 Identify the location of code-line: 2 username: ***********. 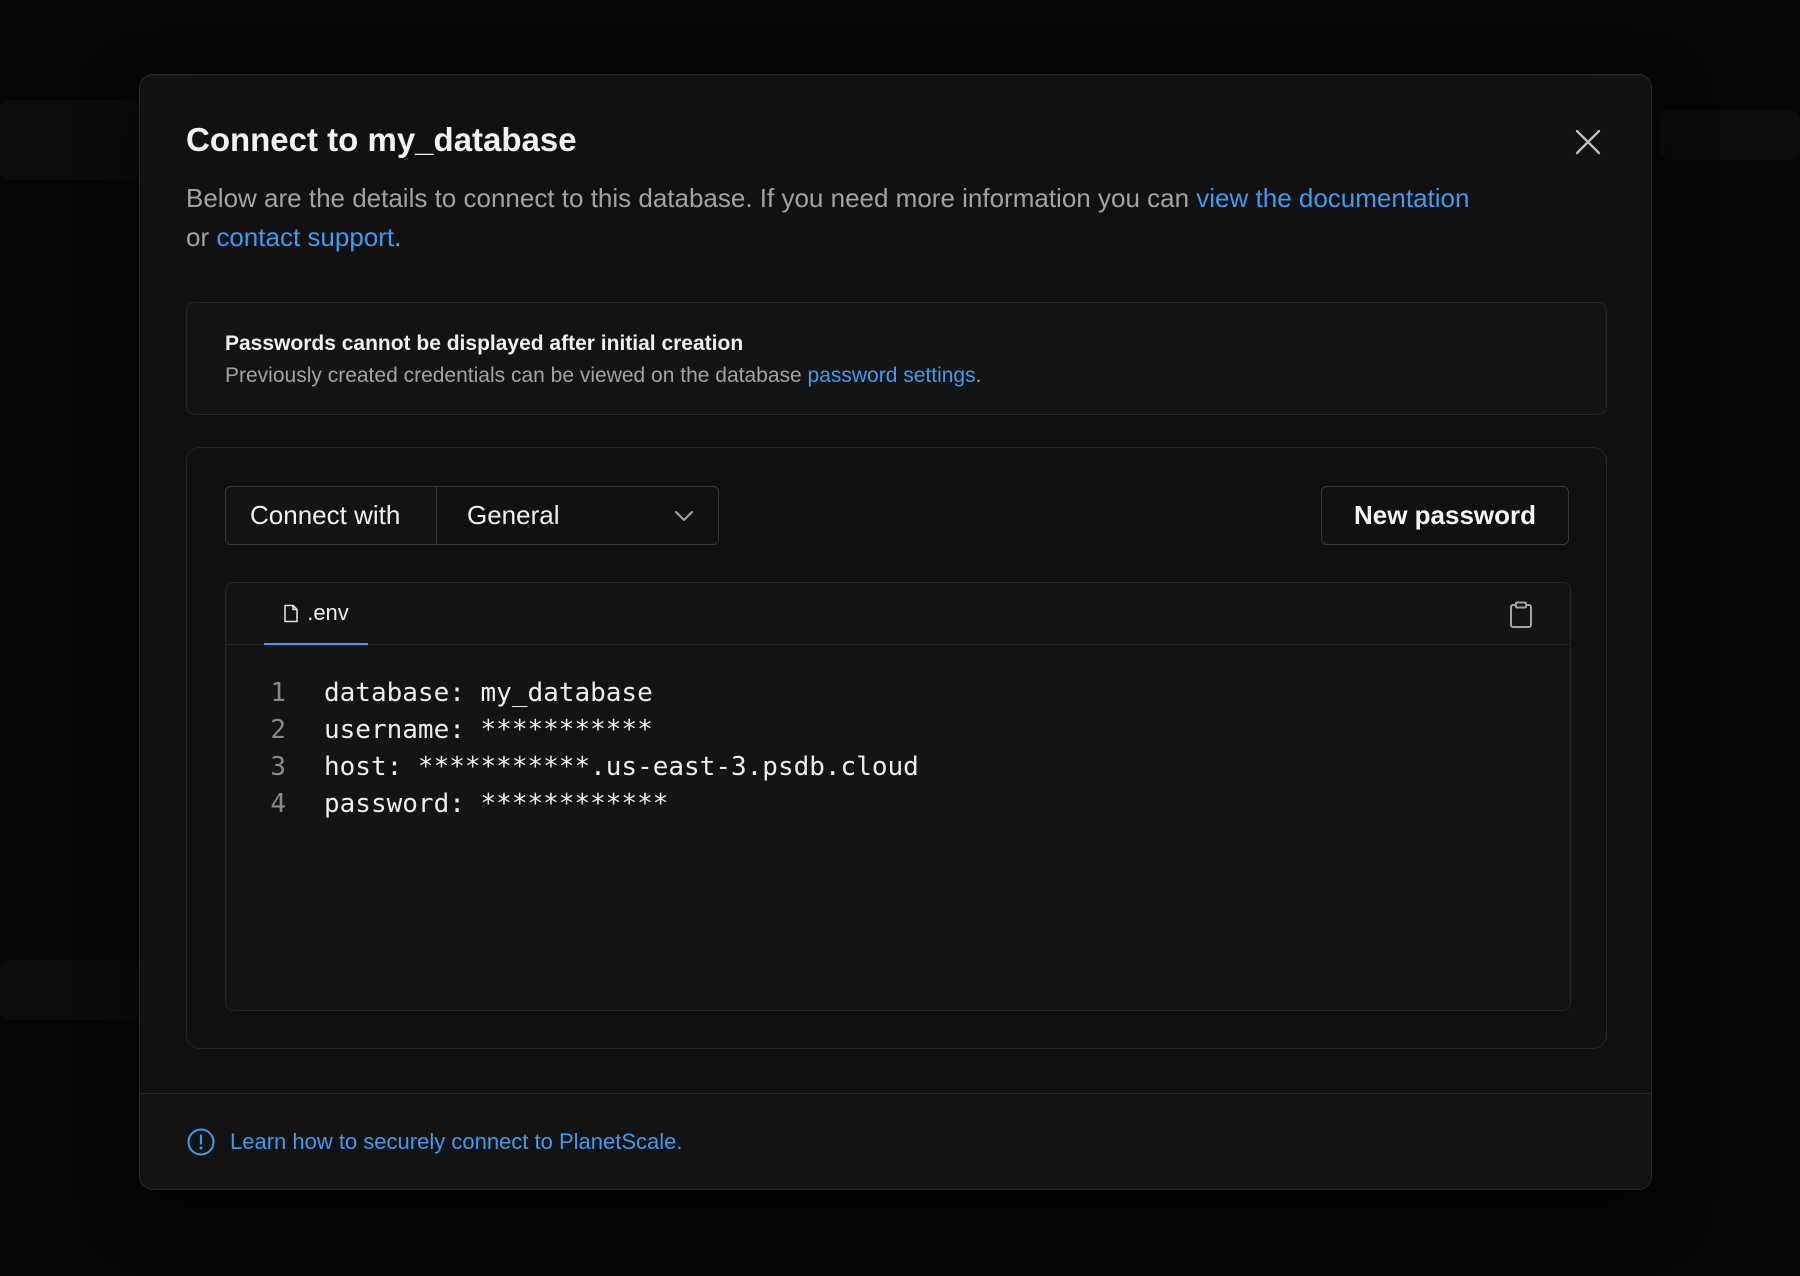
(898, 730).